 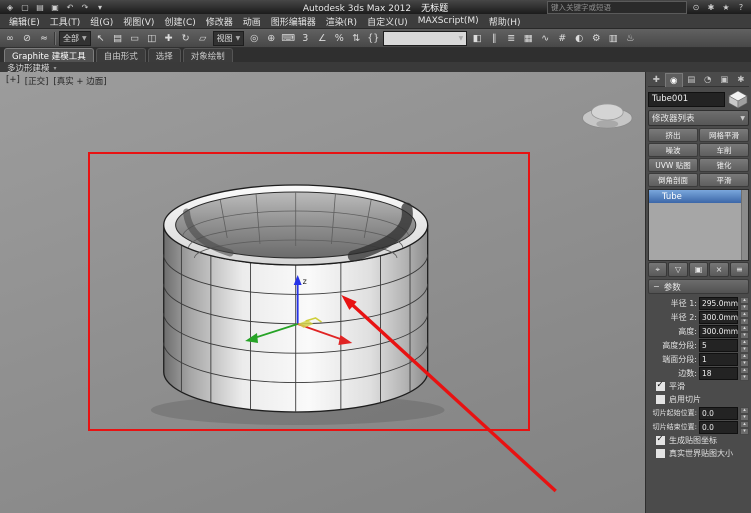 What do you see at coordinates (698, 286) in the screenshot?
I see `parameters-rollout-header: − 参数` at bounding box center [698, 286].